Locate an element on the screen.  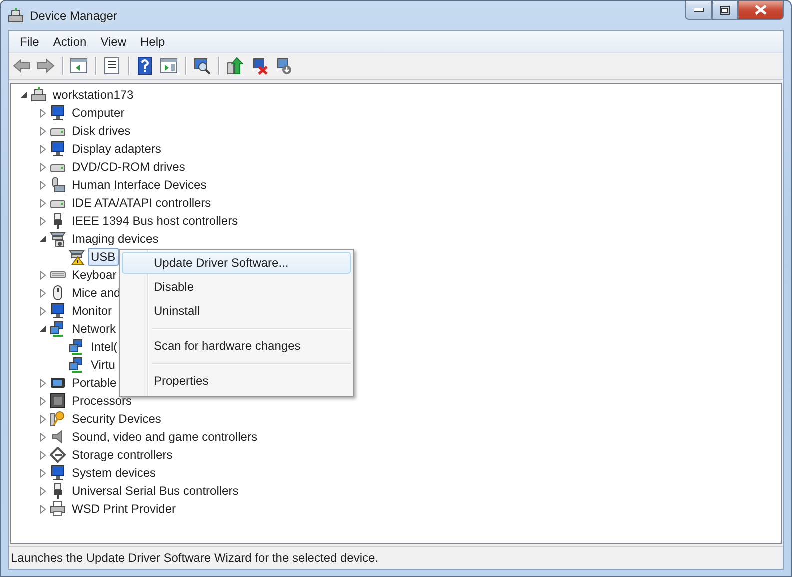
tree-item: Portable is located at coordinates (94, 383).